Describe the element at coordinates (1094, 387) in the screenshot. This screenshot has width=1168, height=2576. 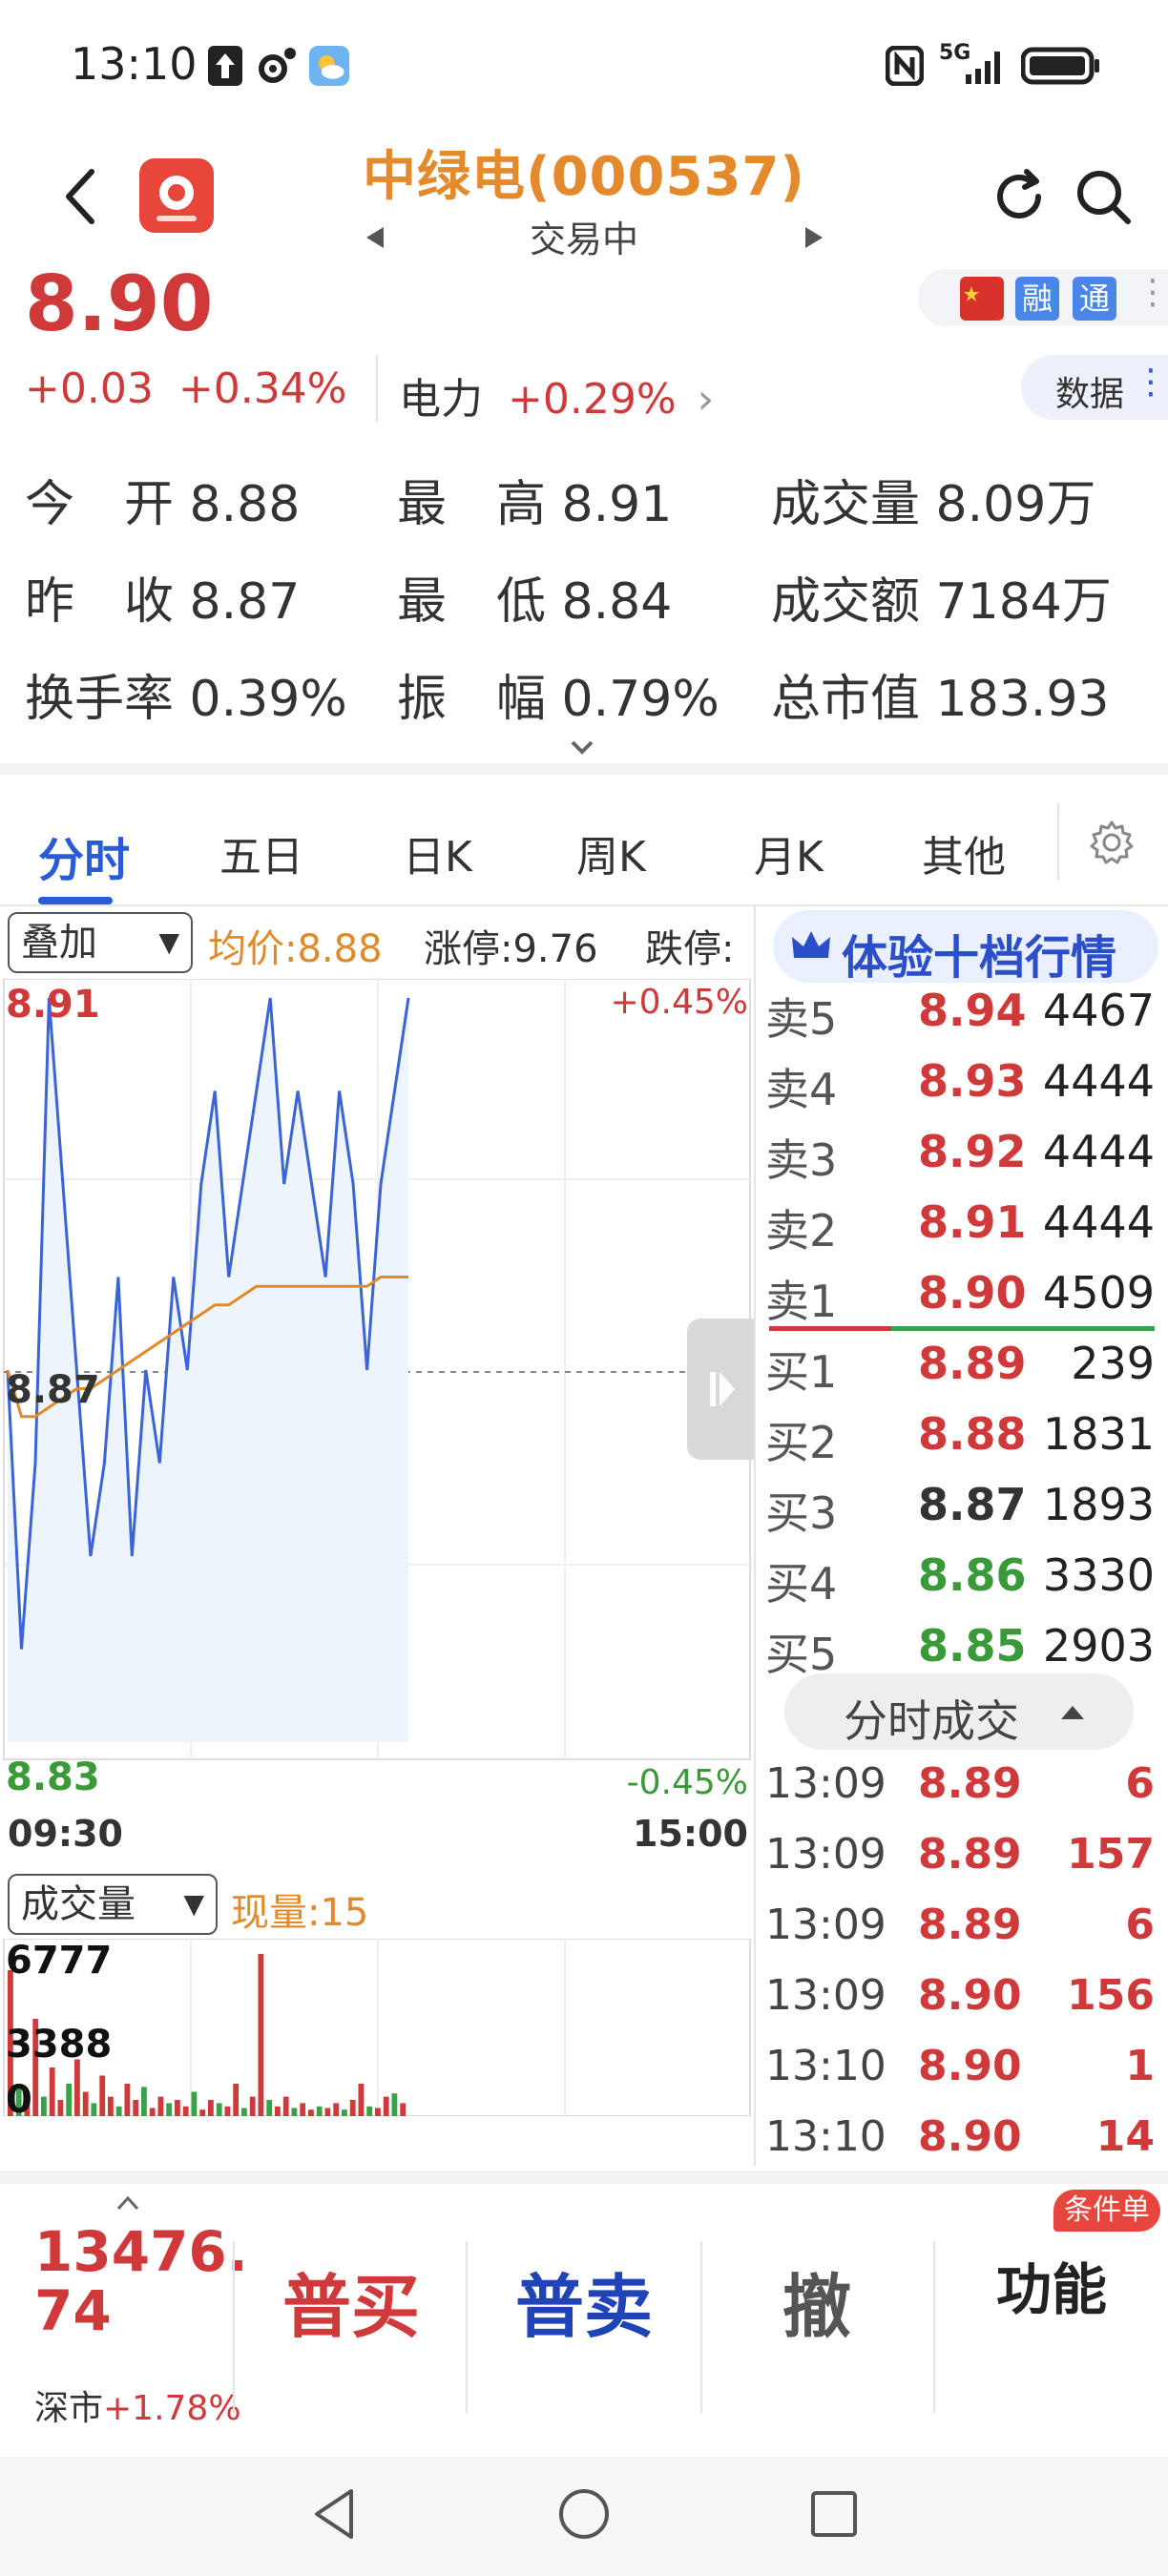
I see `data-button: 数据 ⋮` at that location.